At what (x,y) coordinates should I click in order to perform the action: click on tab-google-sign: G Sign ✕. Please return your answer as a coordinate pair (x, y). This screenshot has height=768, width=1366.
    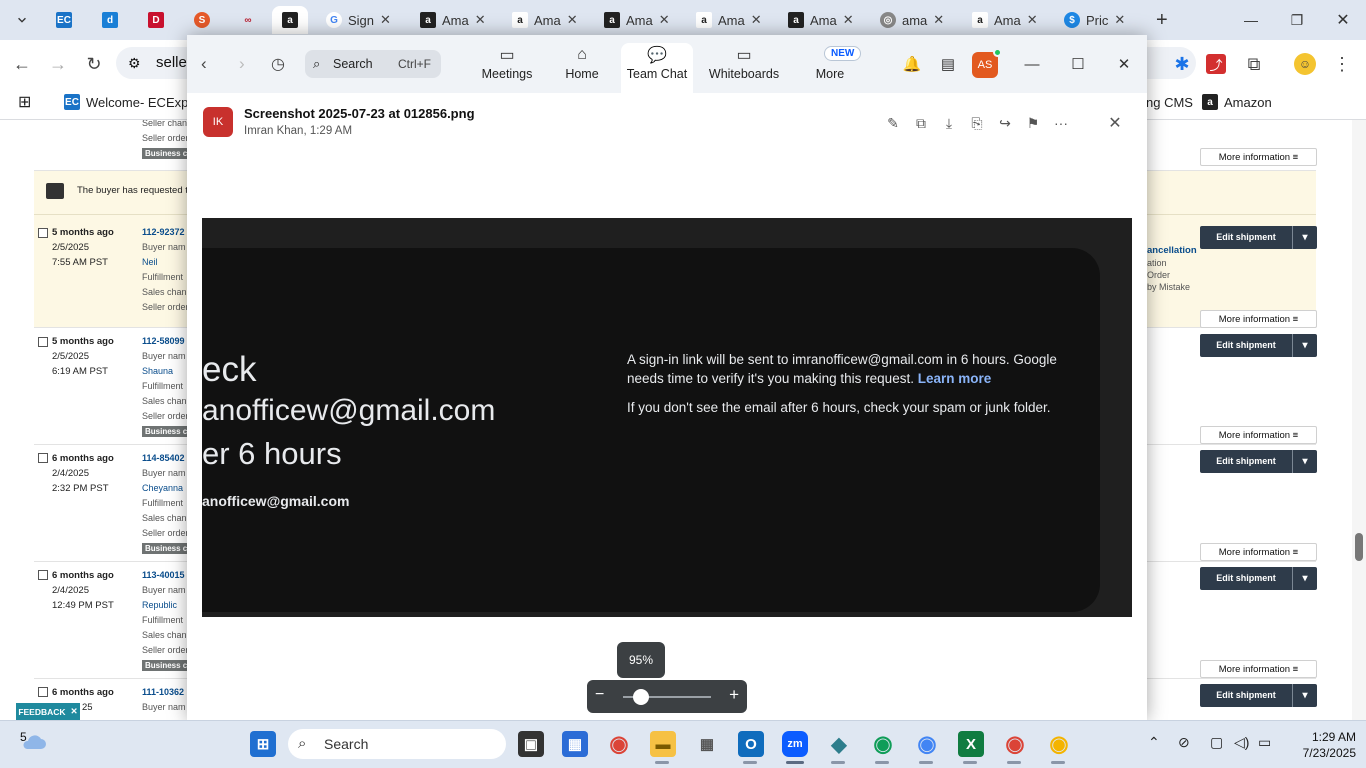
    Looking at the image, I should click on (358, 20).